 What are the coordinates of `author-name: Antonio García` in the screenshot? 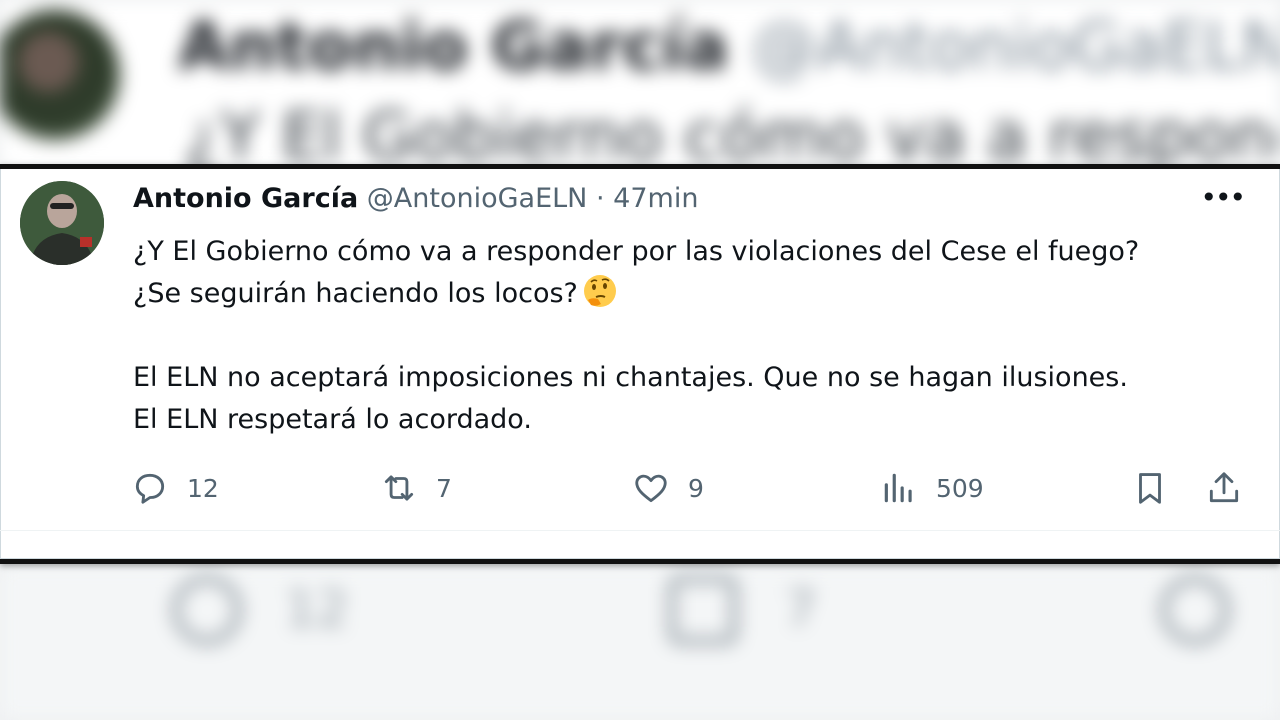 It's located at (245, 198).